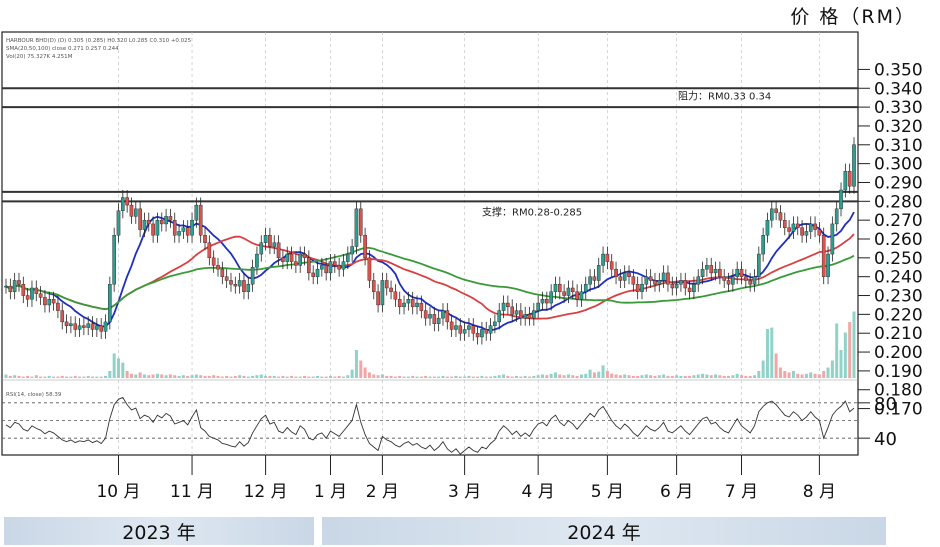 This screenshot has height=547, width=940. Describe the element at coordinates (34, 395) in the screenshot. I see `rsi-legend: RSI(14, close) 58.39` at that location.